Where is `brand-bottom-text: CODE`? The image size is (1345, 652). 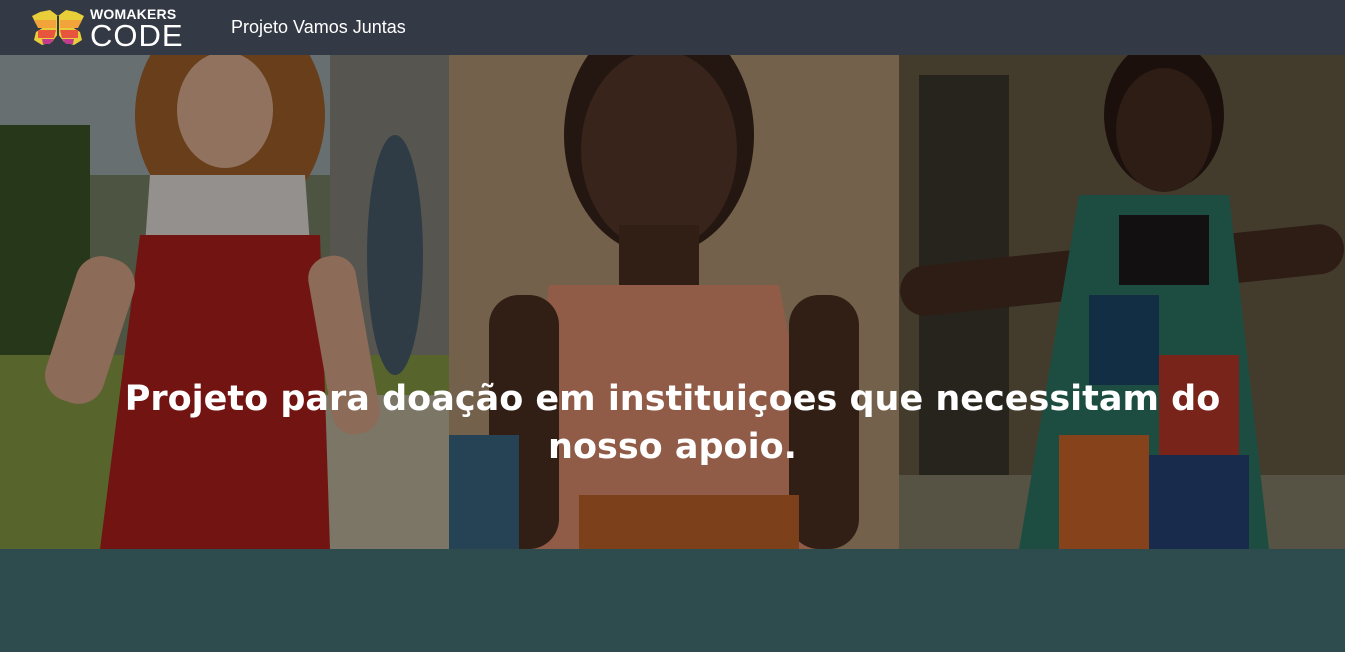
brand-bottom-text: CODE is located at coordinates (137, 35).